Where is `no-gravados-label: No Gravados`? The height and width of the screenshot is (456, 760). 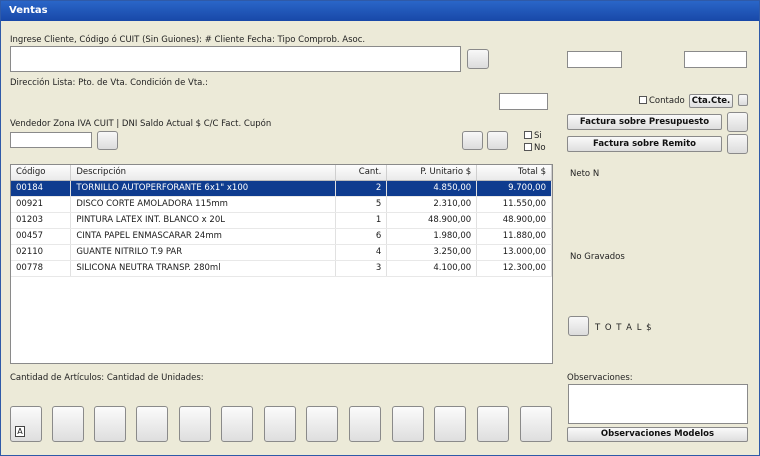
no-gravados-label: No Gravados is located at coordinates (597, 257).